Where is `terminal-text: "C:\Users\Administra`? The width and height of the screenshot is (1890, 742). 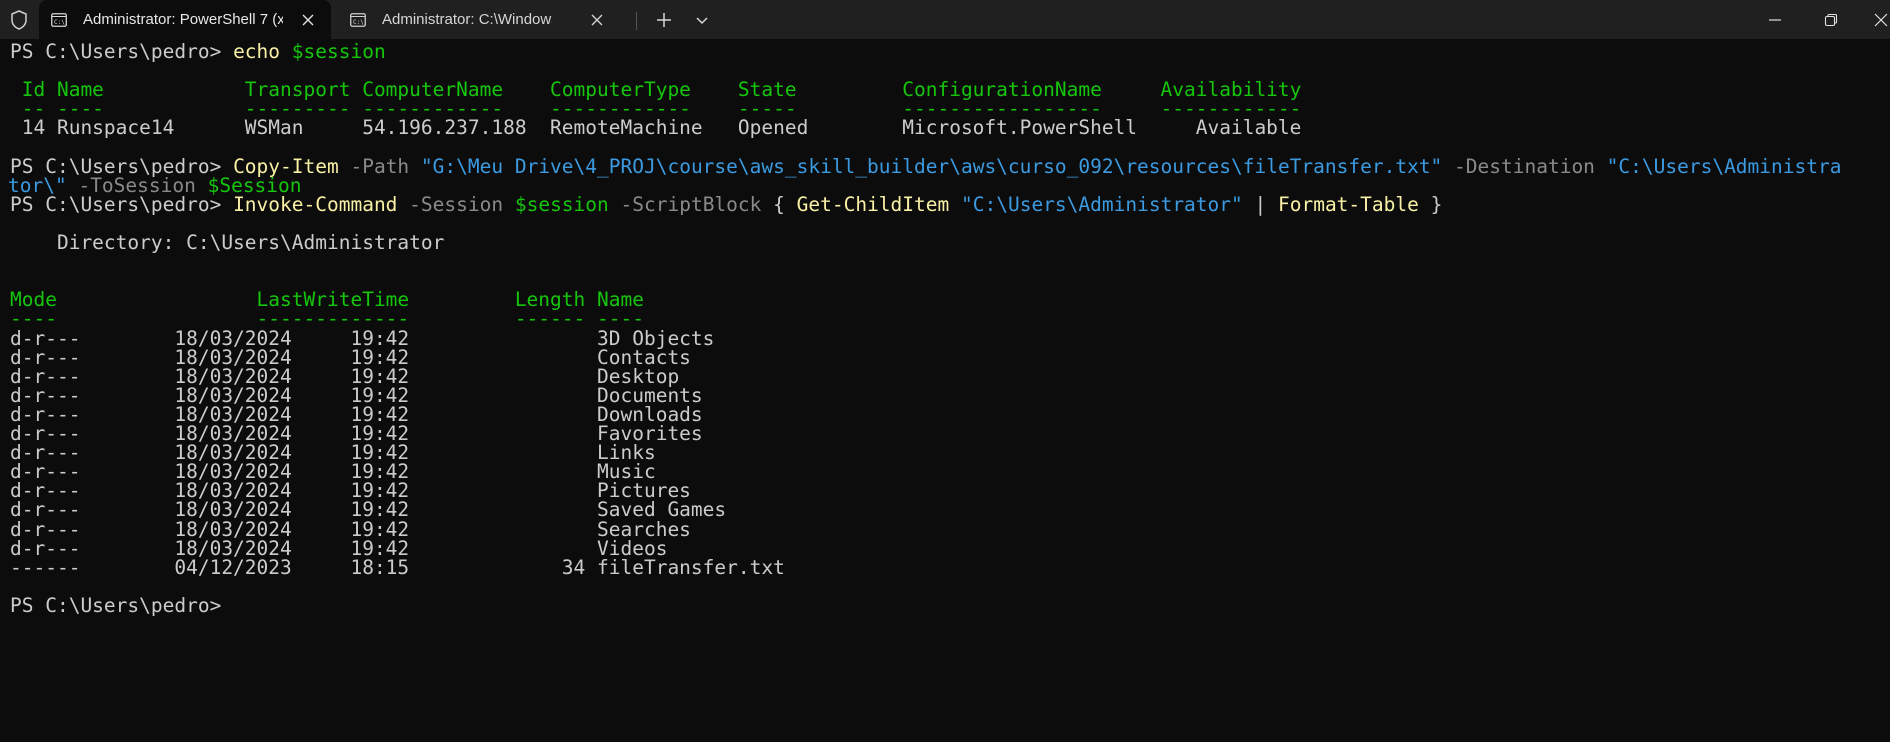 terminal-text: "C:\Users\Administra is located at coordinates (1724, 166).